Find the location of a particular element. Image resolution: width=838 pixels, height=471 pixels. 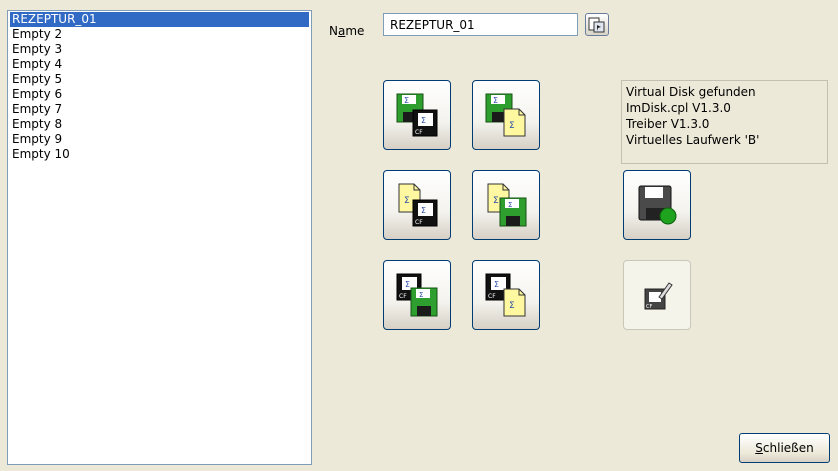

name-label: Name is located at coordinates (347, 31).